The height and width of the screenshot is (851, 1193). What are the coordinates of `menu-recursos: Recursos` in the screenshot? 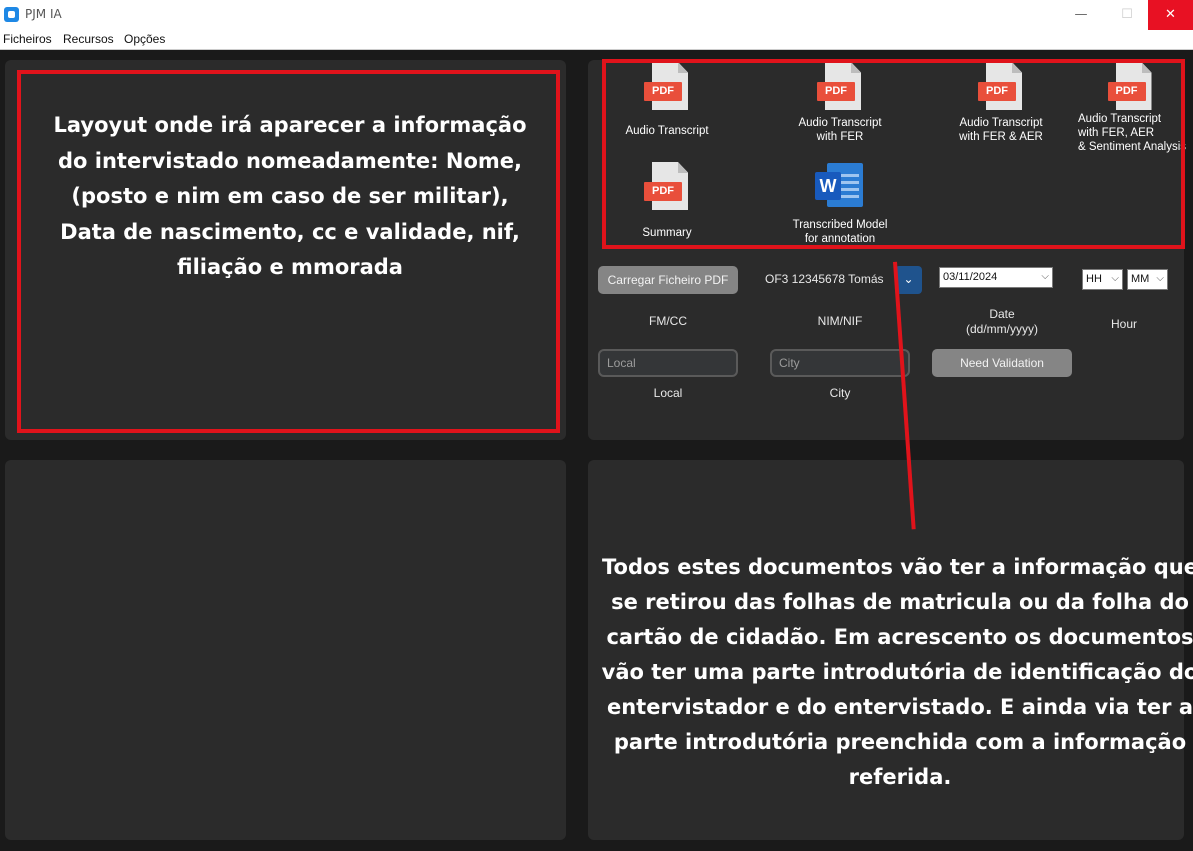 It's located at (88, 39).